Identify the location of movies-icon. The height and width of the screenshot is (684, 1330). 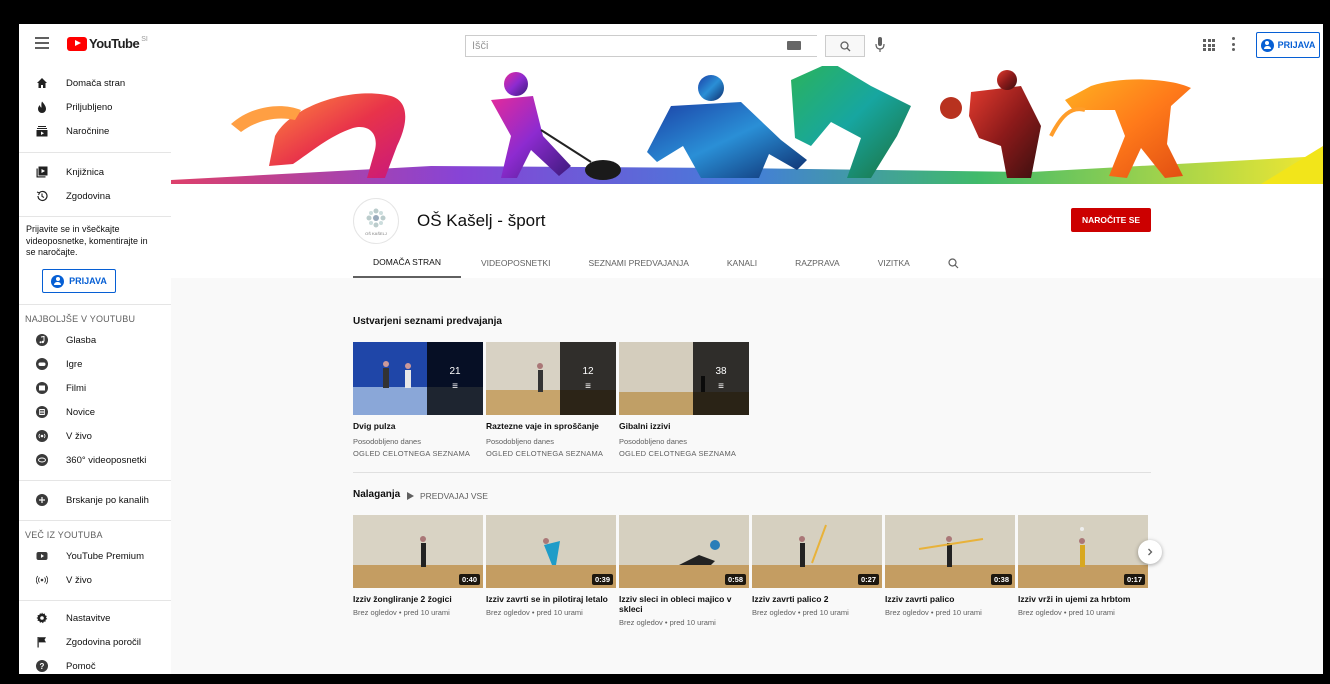
(42, 388).